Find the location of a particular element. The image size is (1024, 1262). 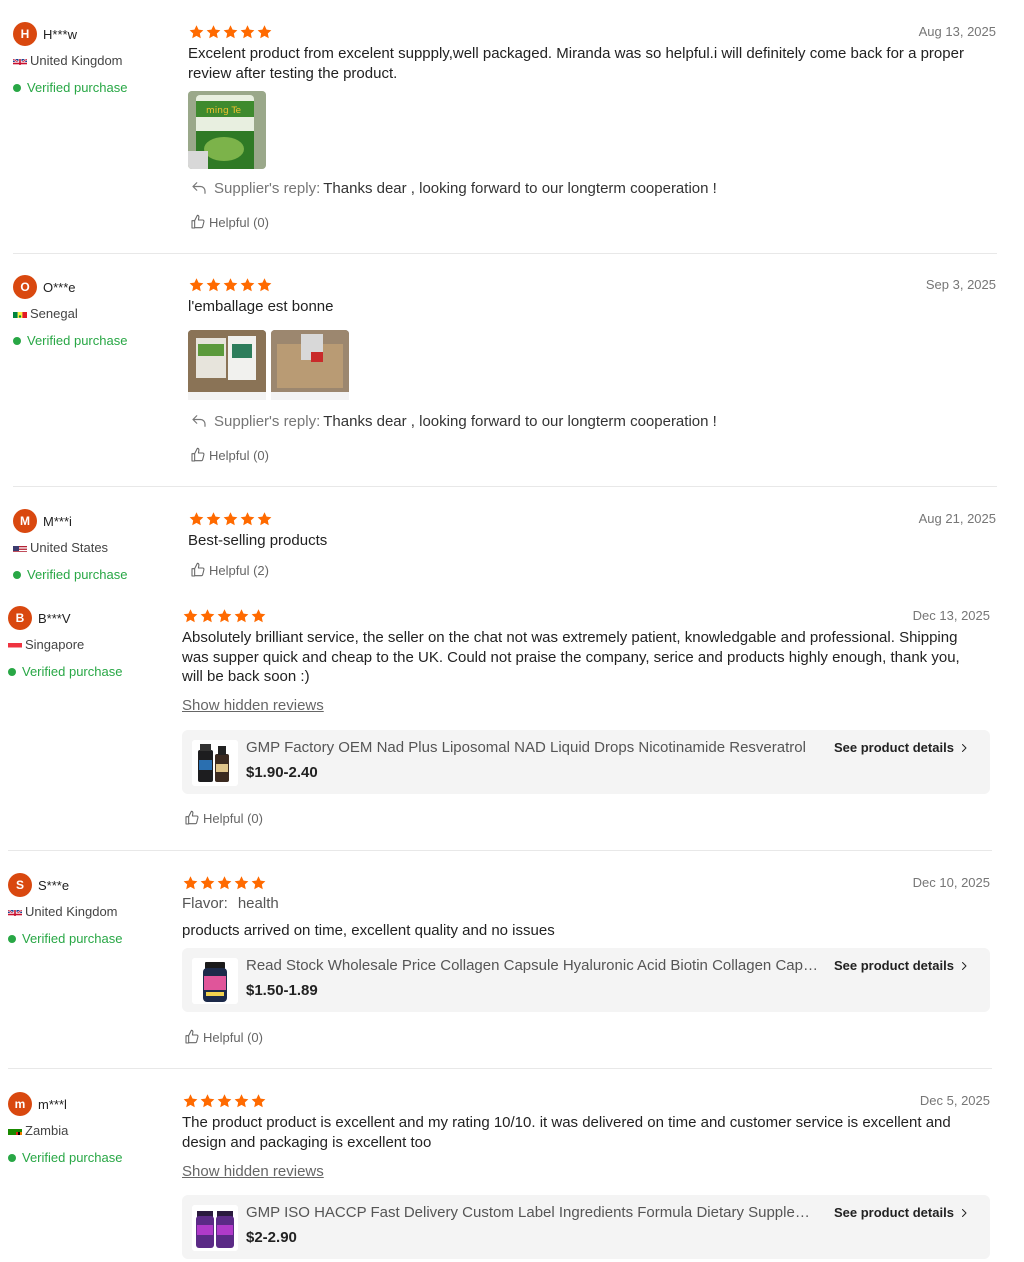

us-flag-icon is located at coordinates (20, 547).